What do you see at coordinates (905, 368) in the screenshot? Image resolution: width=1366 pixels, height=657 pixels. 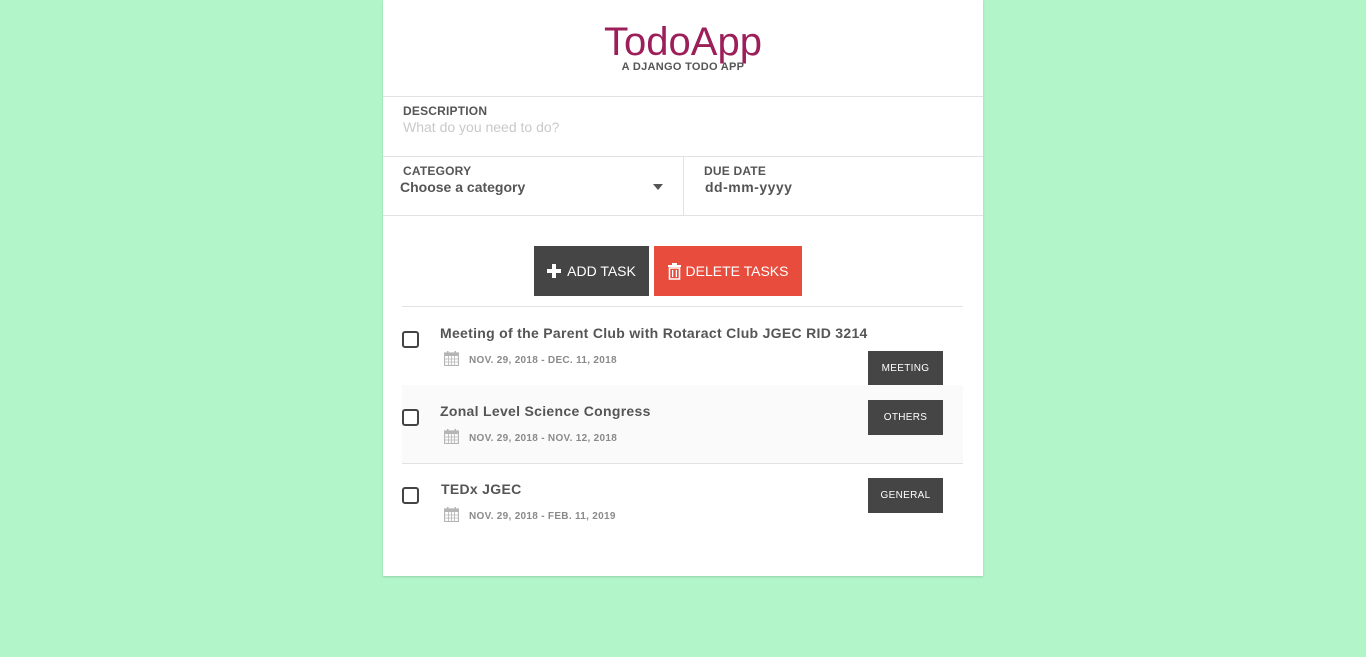 I see `category-badge: MEETING` at bounding box center [905, 368].